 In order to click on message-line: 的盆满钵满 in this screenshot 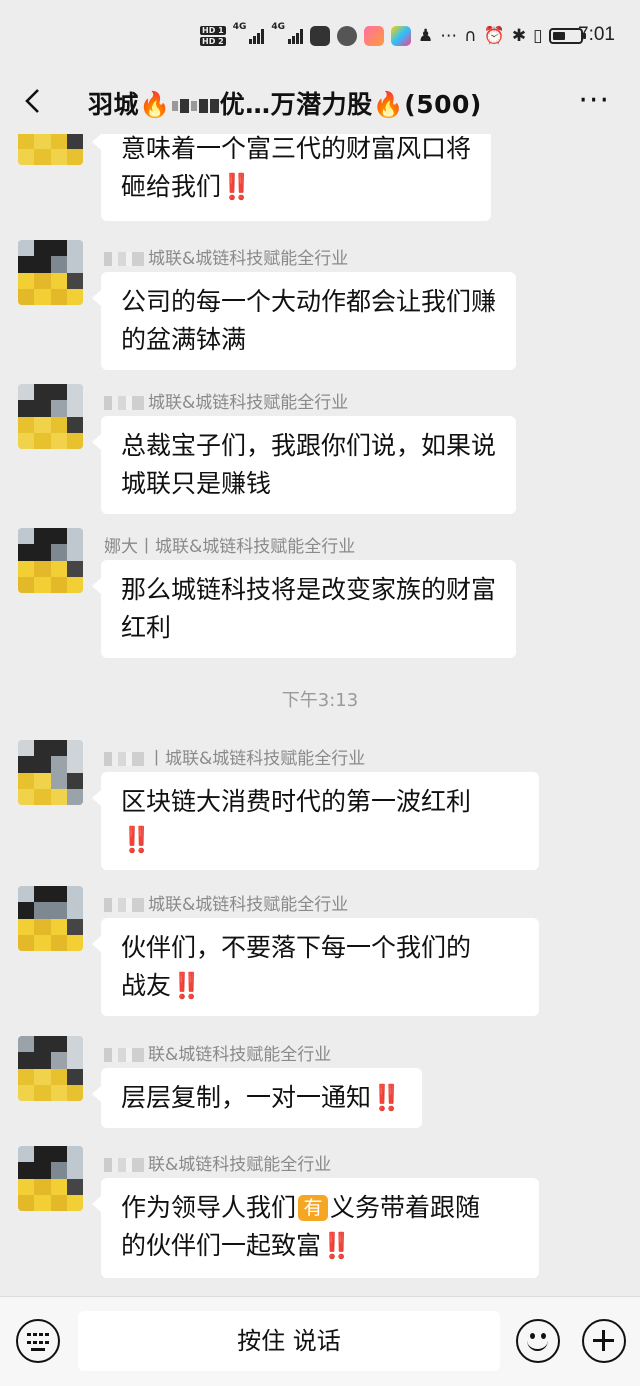, I will do `click(184, 339)`.